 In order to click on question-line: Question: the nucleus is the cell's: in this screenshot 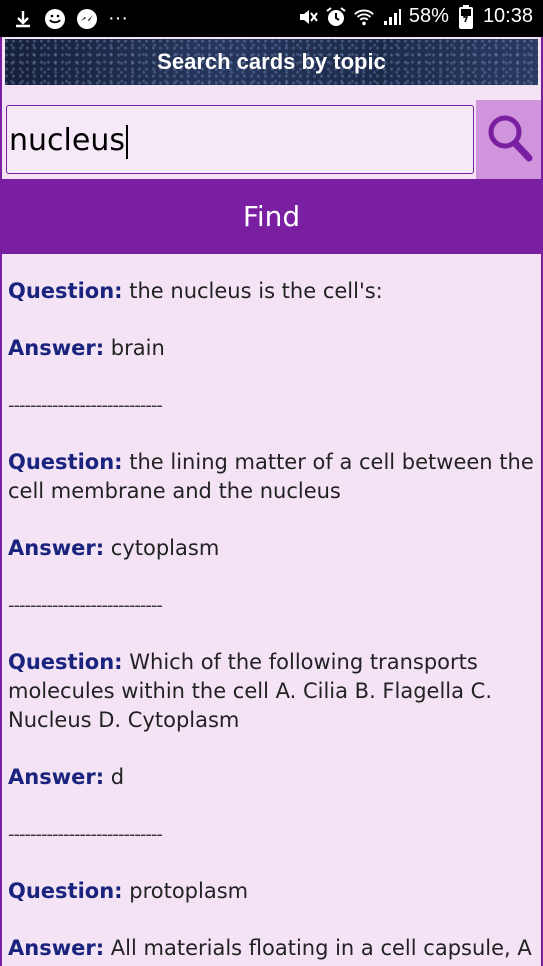, I will do `click(272, 291)`.